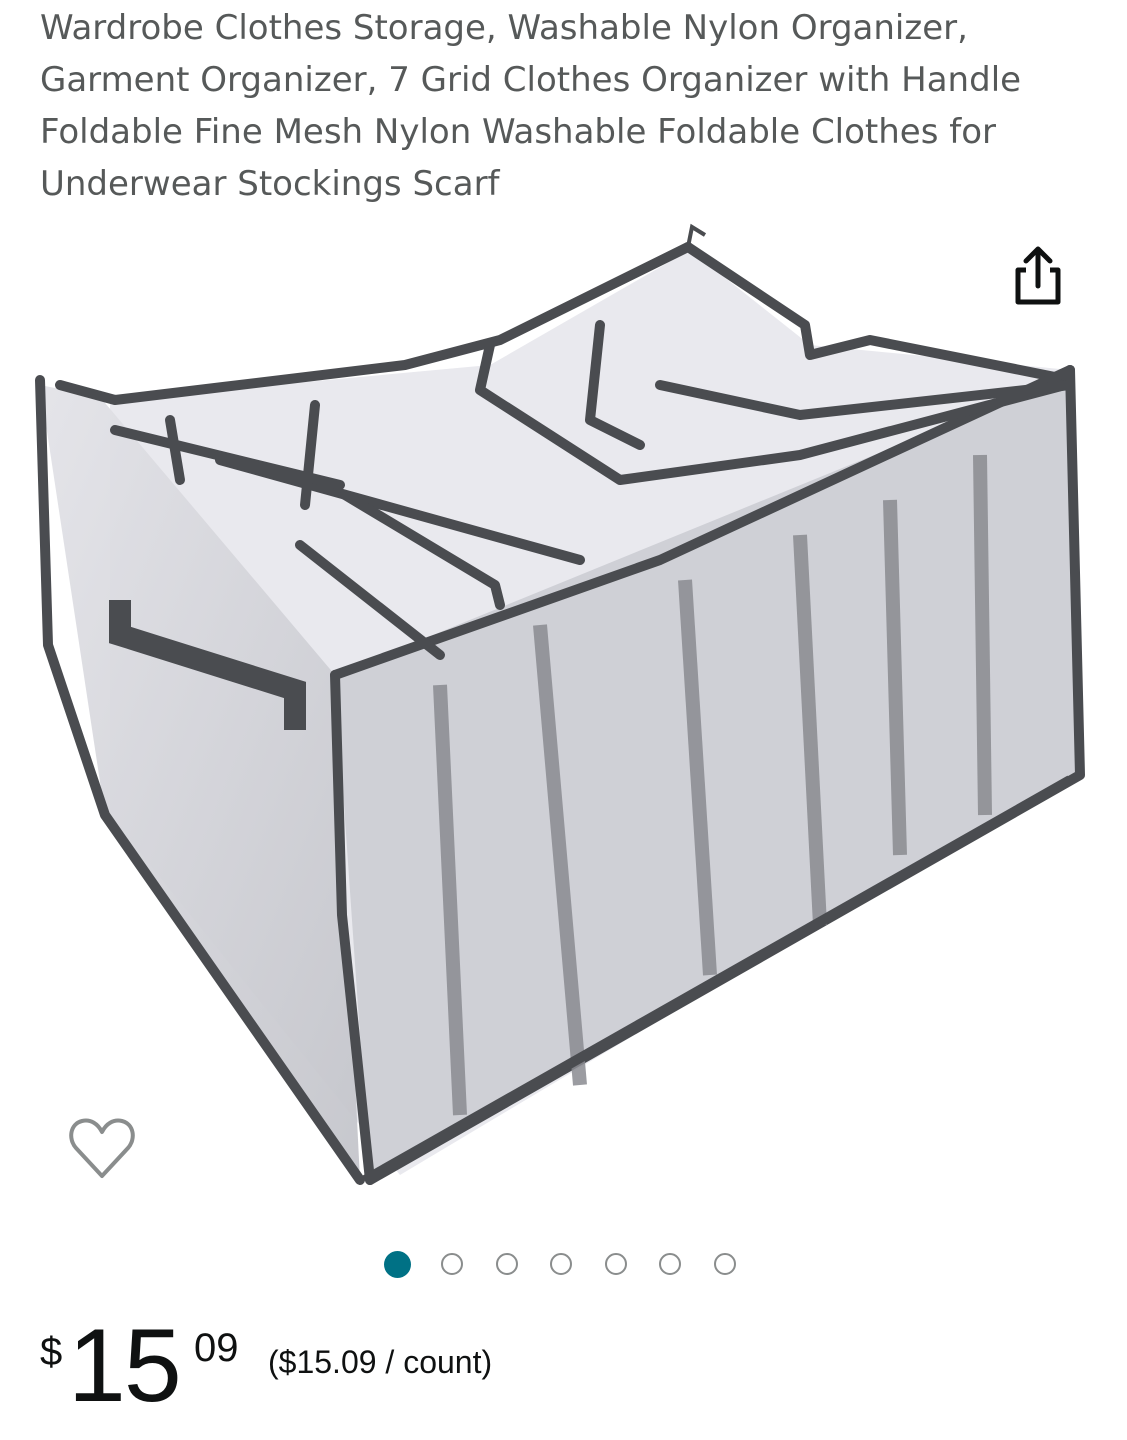 This screenshot has height=1440, width=1127. What do you see at coordinates (125, 1366) in the screenshot?
I see `price-whole: 15` at bounding box center [125, 1366].